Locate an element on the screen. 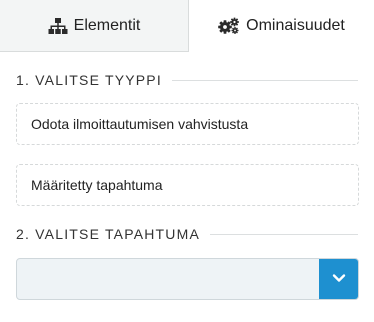 Image resolution: width=374 pixels, height=322 pixels. tab-properties: Ominaisuudet is located at coordinates (281, 26).